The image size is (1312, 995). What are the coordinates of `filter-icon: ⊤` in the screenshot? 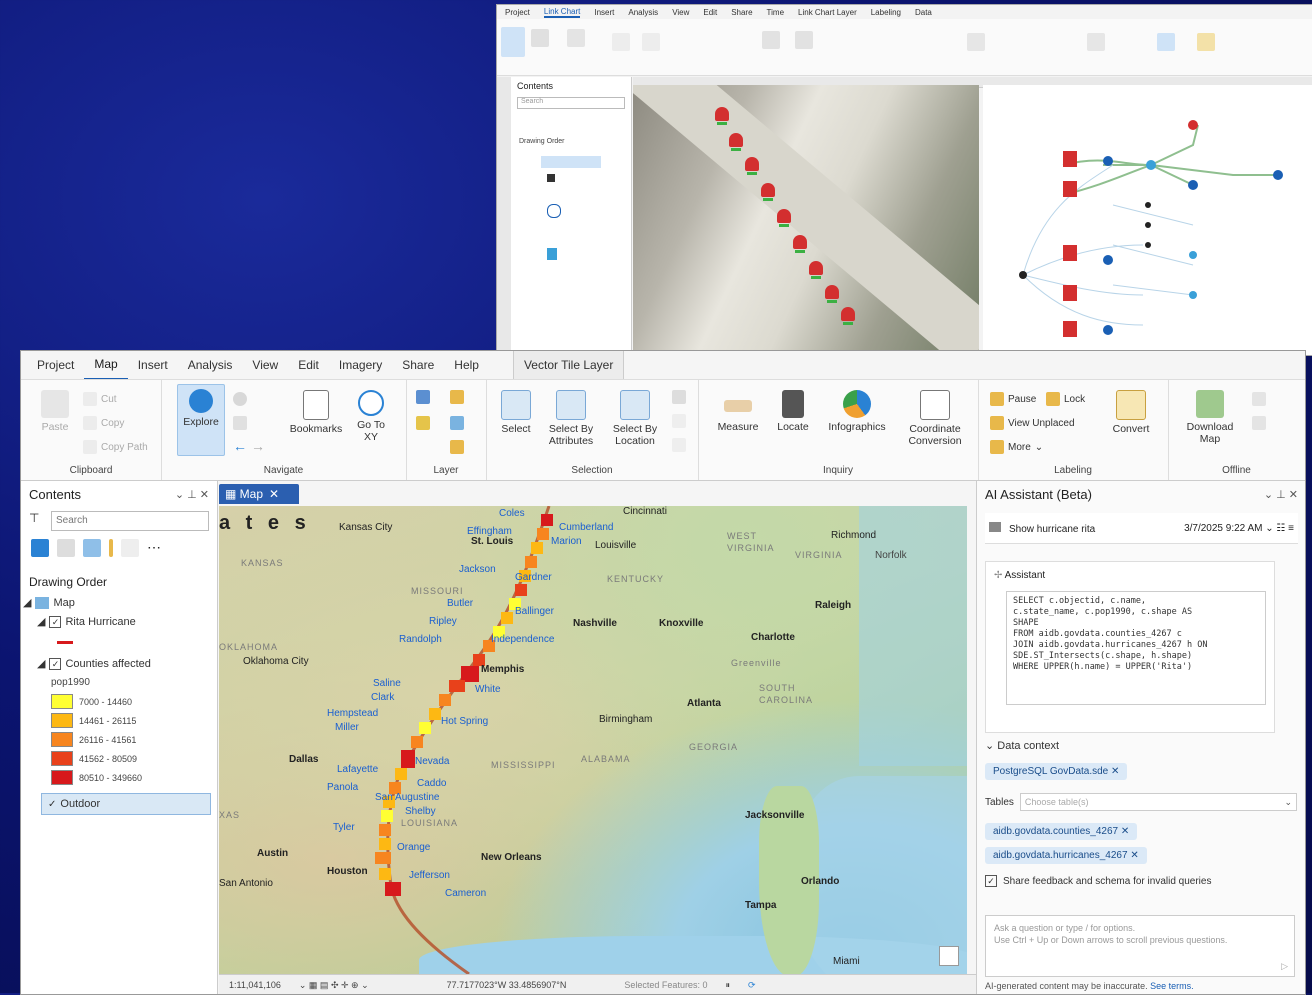 It's located at (34, 518).